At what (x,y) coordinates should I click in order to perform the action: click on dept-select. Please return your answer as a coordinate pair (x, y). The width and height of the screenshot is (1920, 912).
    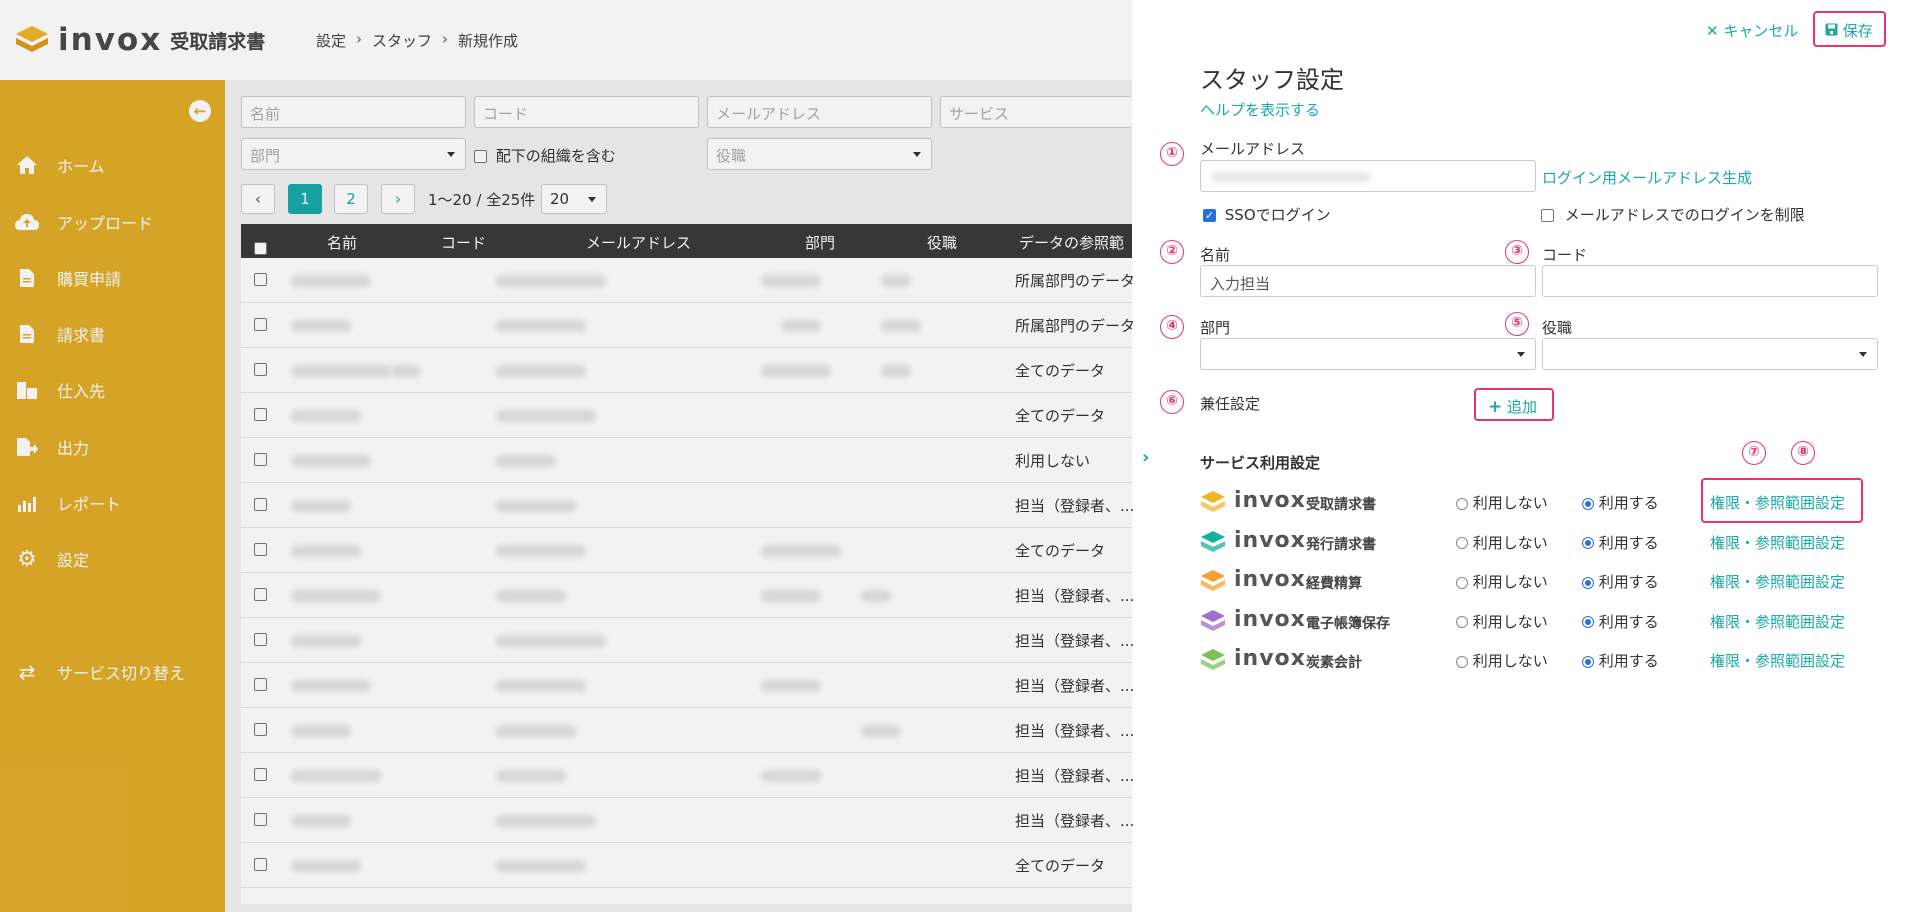
    Looking at the image, I should click on (1368, 354).